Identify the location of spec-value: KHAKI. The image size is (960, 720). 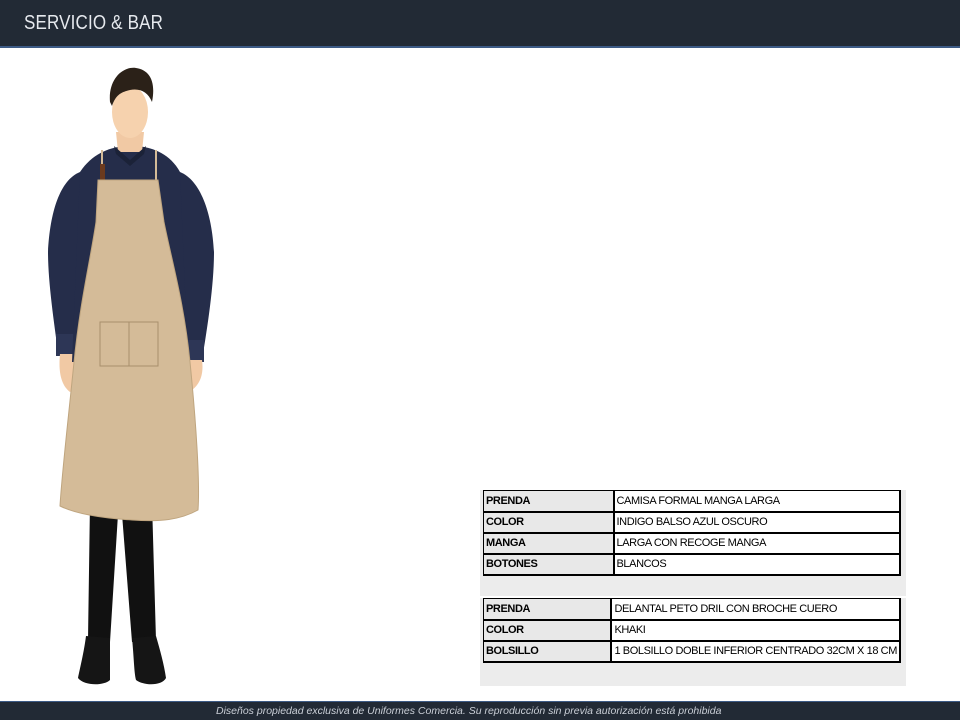
(755, 630).